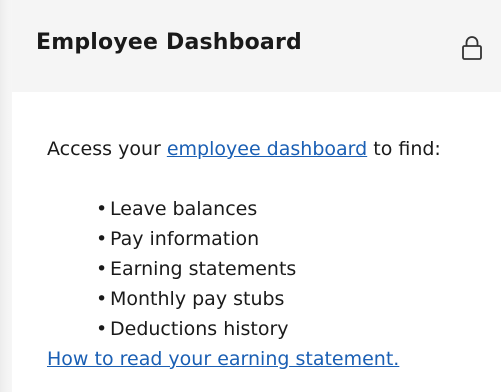  Describe the element at coordinates (107, 149) in the screenshot. I see `intro-text-before: Access your` at that location.